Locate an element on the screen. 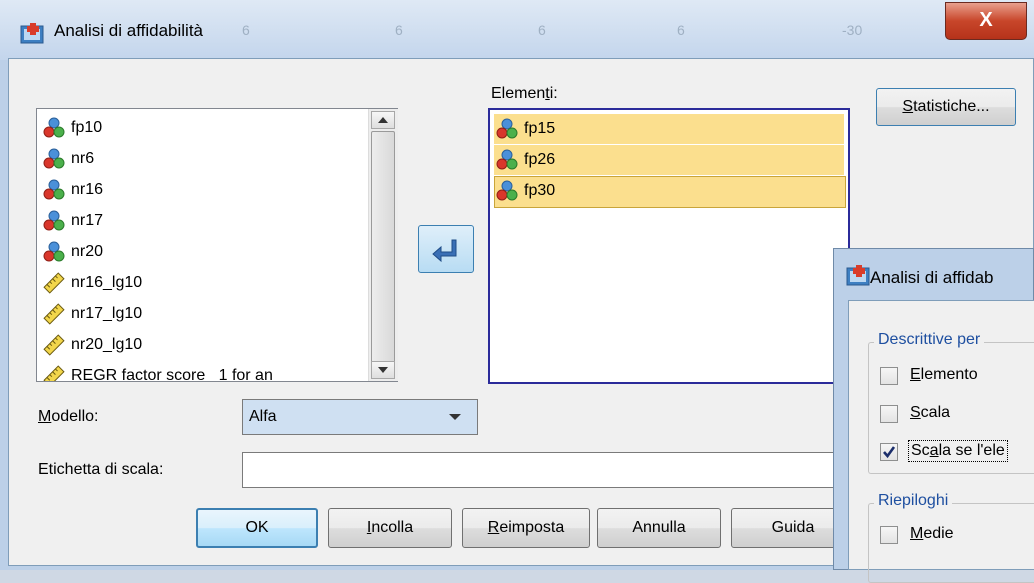 Image resolution: width=1034 pixels, height=583 pixels. list-item: REGR factor score 1 for an is located at coordinates (158, 371).